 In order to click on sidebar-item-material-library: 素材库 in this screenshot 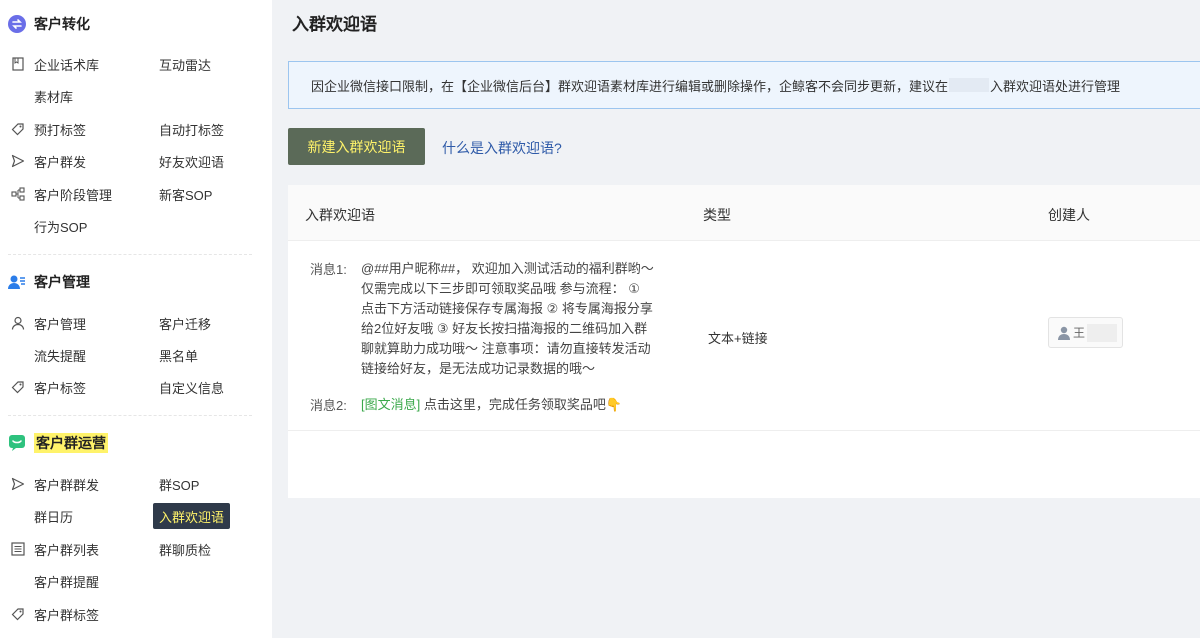, I will do `click(41, 96)`.